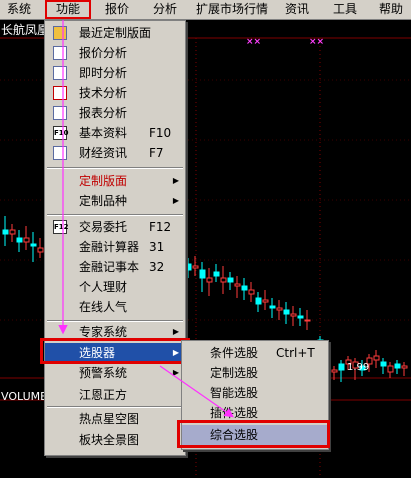 The image size is (411, 478). Describe the element at coordinates (115, 395) in the screenshot. I see `menu-item-gann-square: 江恩正方` at that location.